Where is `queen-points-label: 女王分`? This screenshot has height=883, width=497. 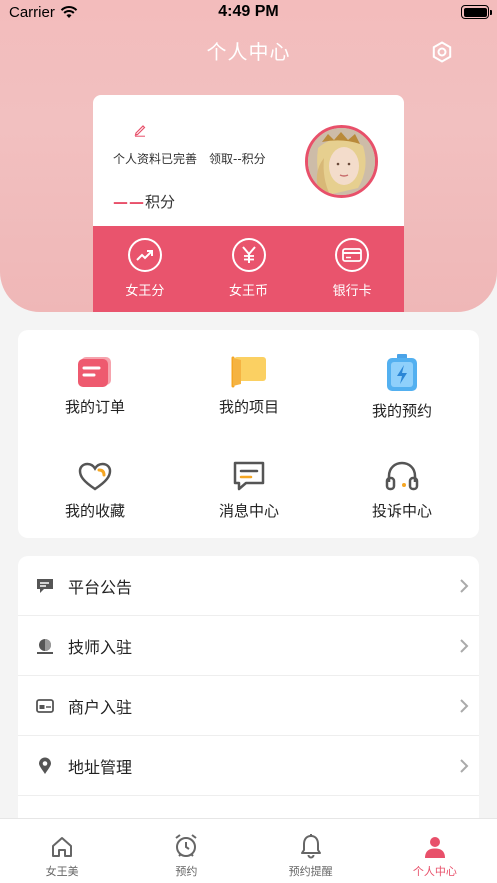
queen-points-label: 女王分 is located at coordinates (145, 291).